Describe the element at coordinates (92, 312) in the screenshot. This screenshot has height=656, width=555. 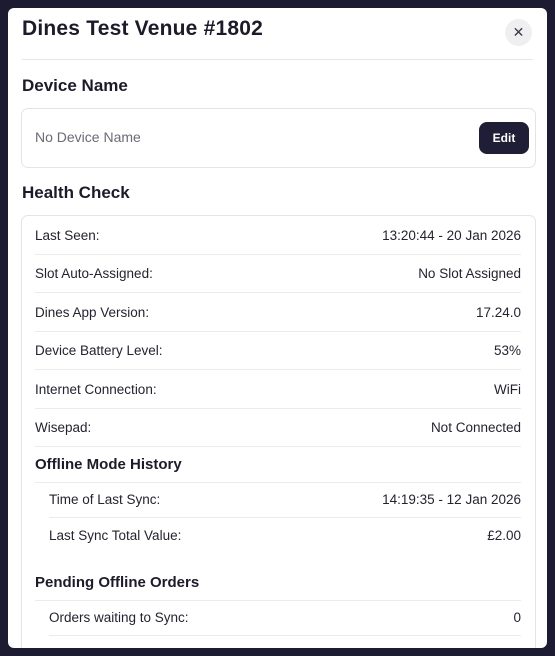
I see `health-row-label: Dines App Version:` at that location.